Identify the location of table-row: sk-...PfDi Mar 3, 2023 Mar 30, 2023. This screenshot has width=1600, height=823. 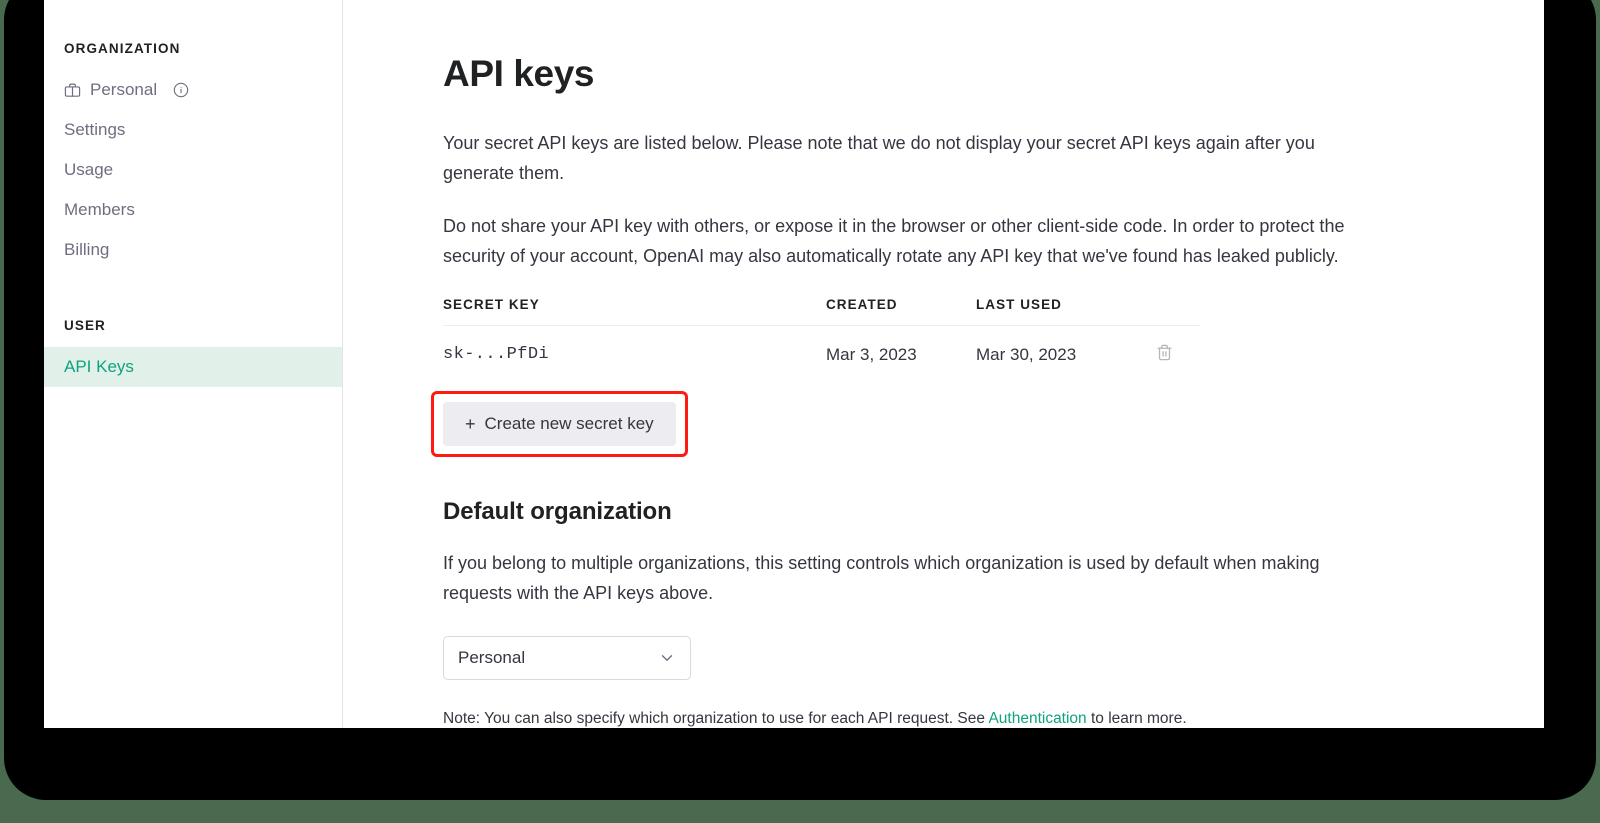
(821, 353).